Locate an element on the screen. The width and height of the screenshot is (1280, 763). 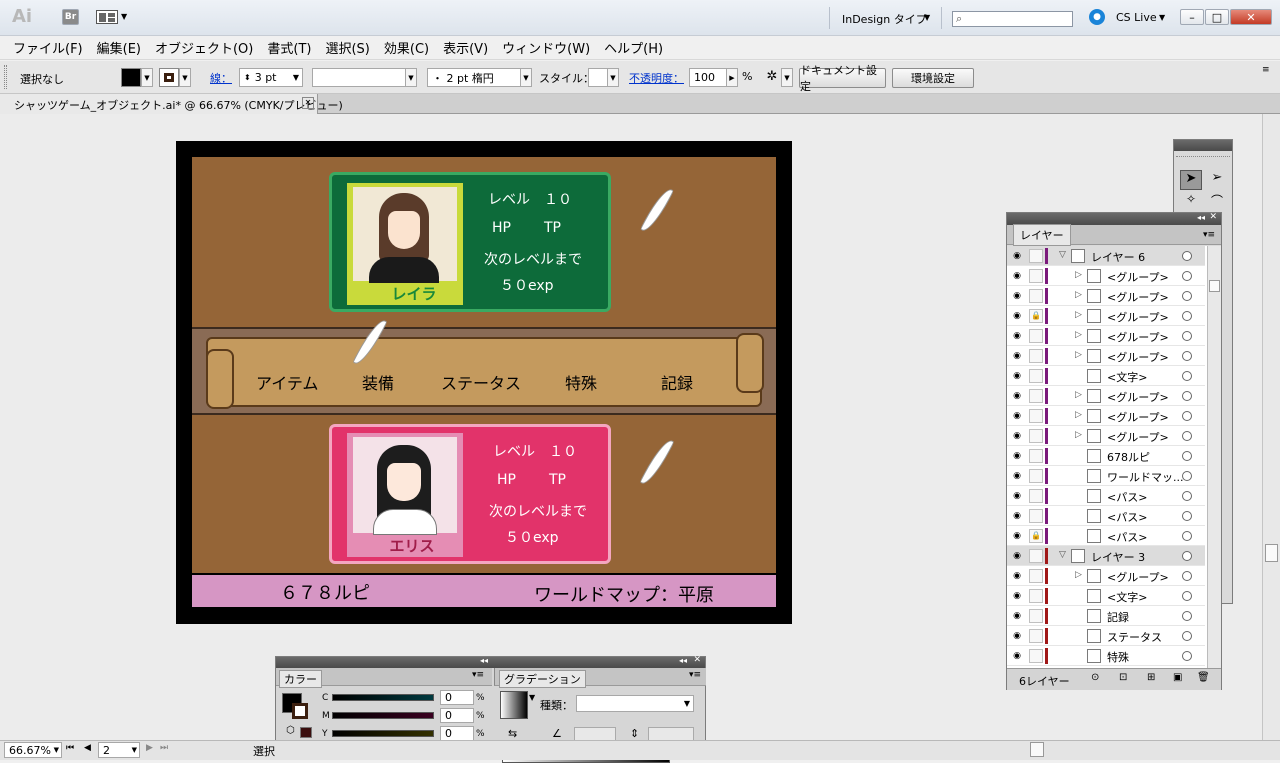
color-tab: カラー ▾≡ is located at coordinates (384, 678).